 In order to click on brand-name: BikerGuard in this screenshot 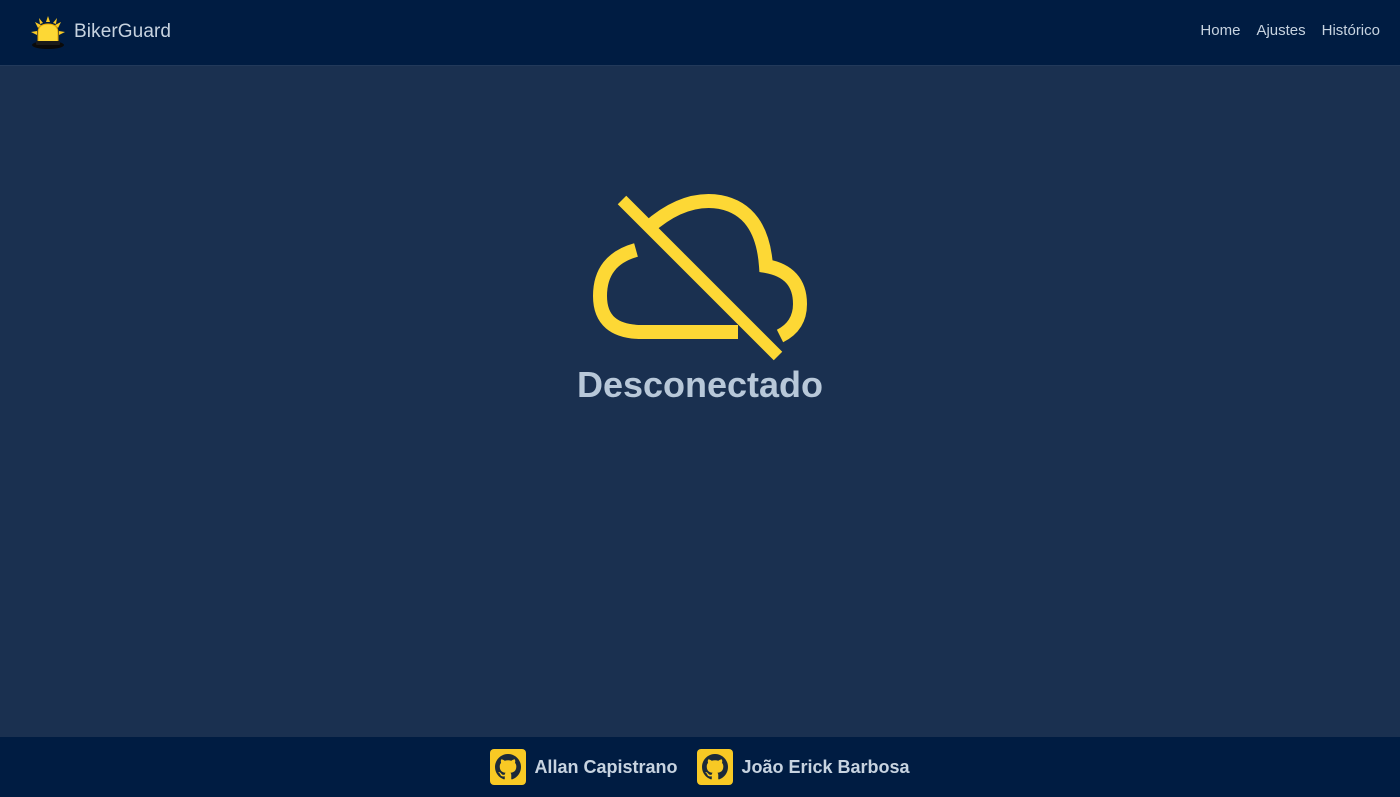, I will do `click(123, 31)`.